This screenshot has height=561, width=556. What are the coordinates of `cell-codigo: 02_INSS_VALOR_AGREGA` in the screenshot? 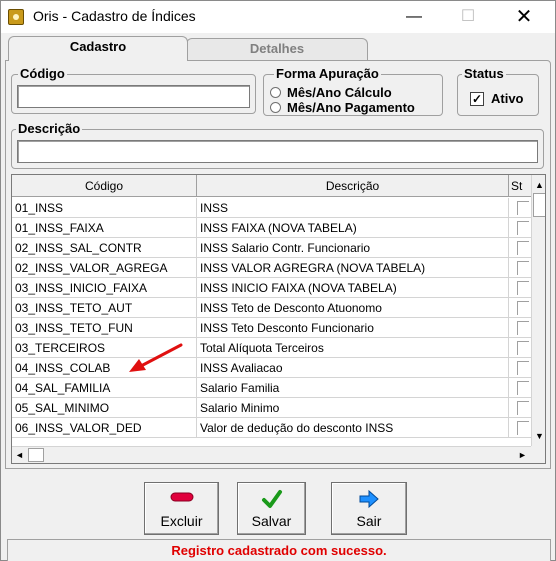 It's located at (104, 268).